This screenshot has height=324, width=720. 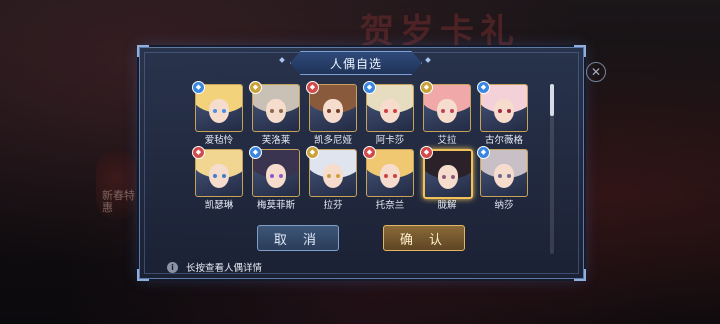 I want to click on character-card: ◆ 古尔薇格, so click(x=502, y=113).